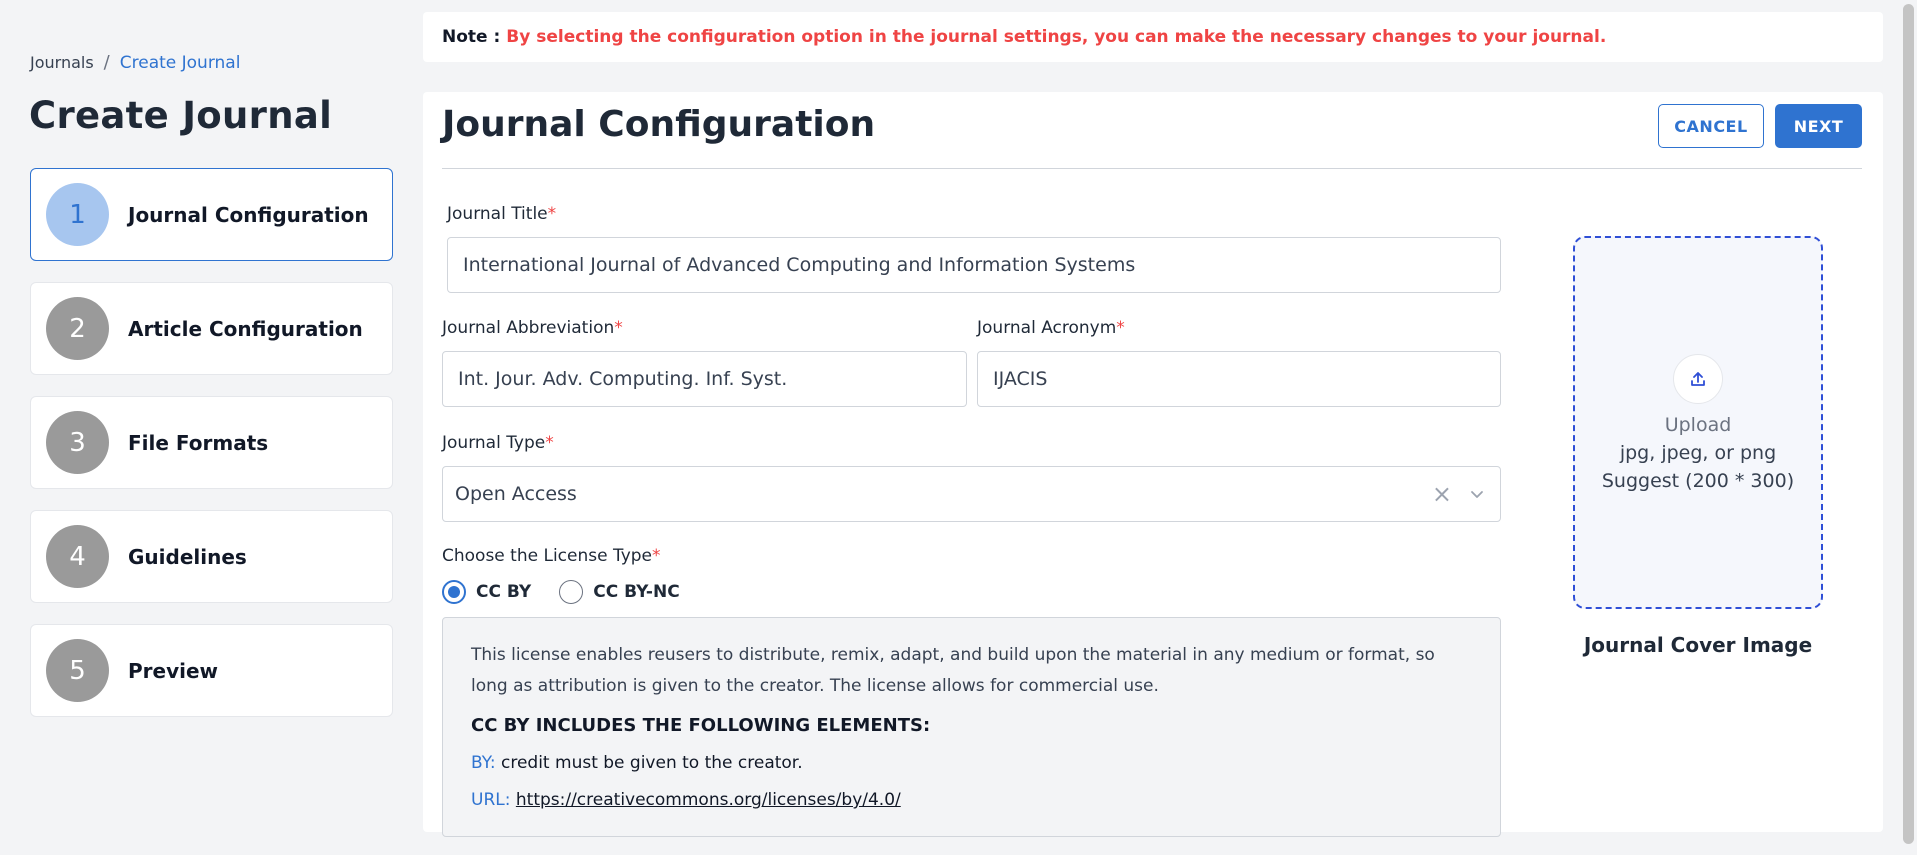 The width and height of the screenshot is (1917, 855). I want to click on step-label: Journal Configuration, so click(248, 214).